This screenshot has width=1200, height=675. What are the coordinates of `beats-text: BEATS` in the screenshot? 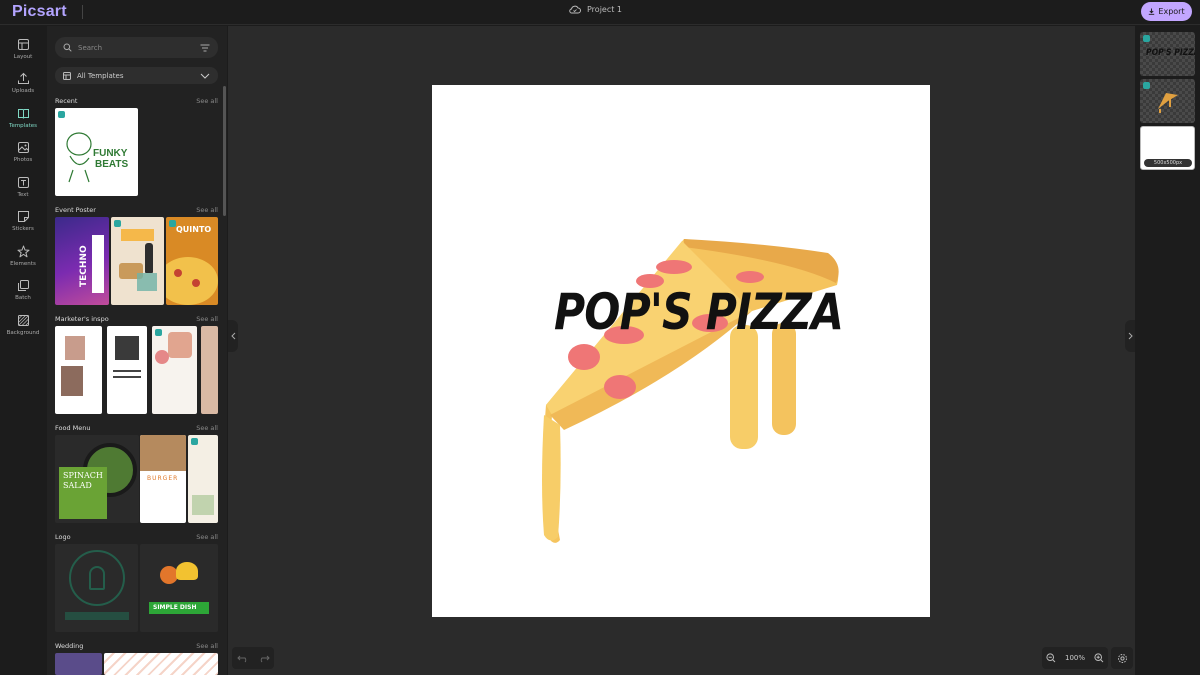 It's located at (112, 164).